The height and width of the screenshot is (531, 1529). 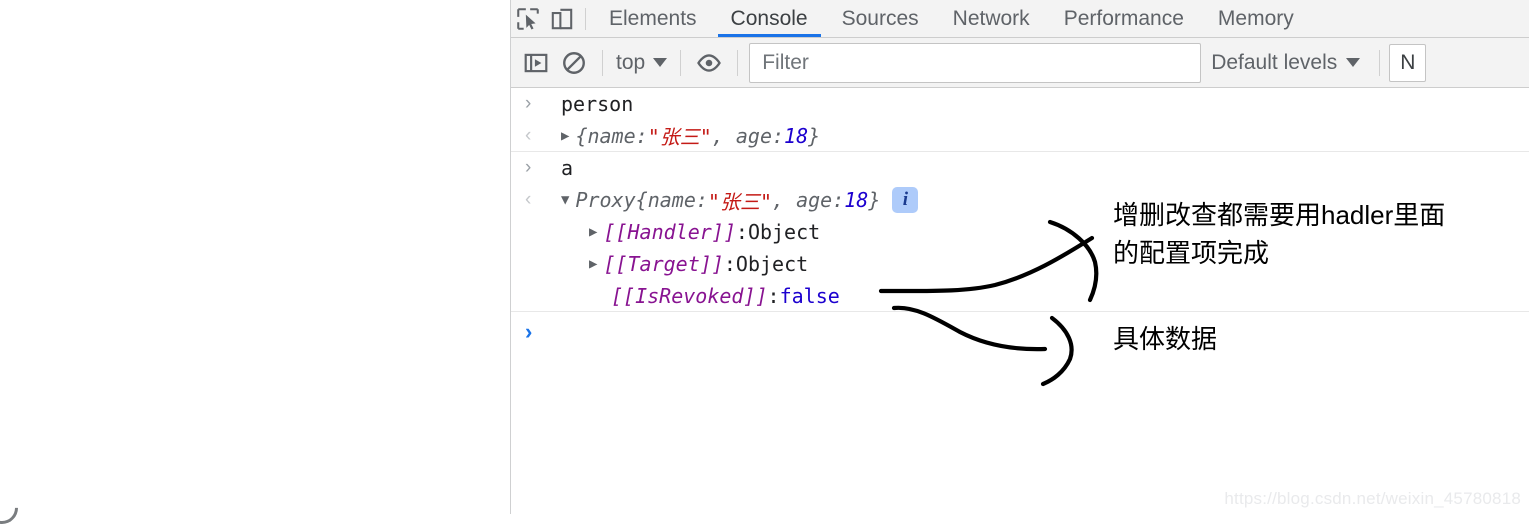 I want to click on annotation-text-handler: 增删改查都需要用hadler里面 的配置项完成, so click(x=1279, y=234).